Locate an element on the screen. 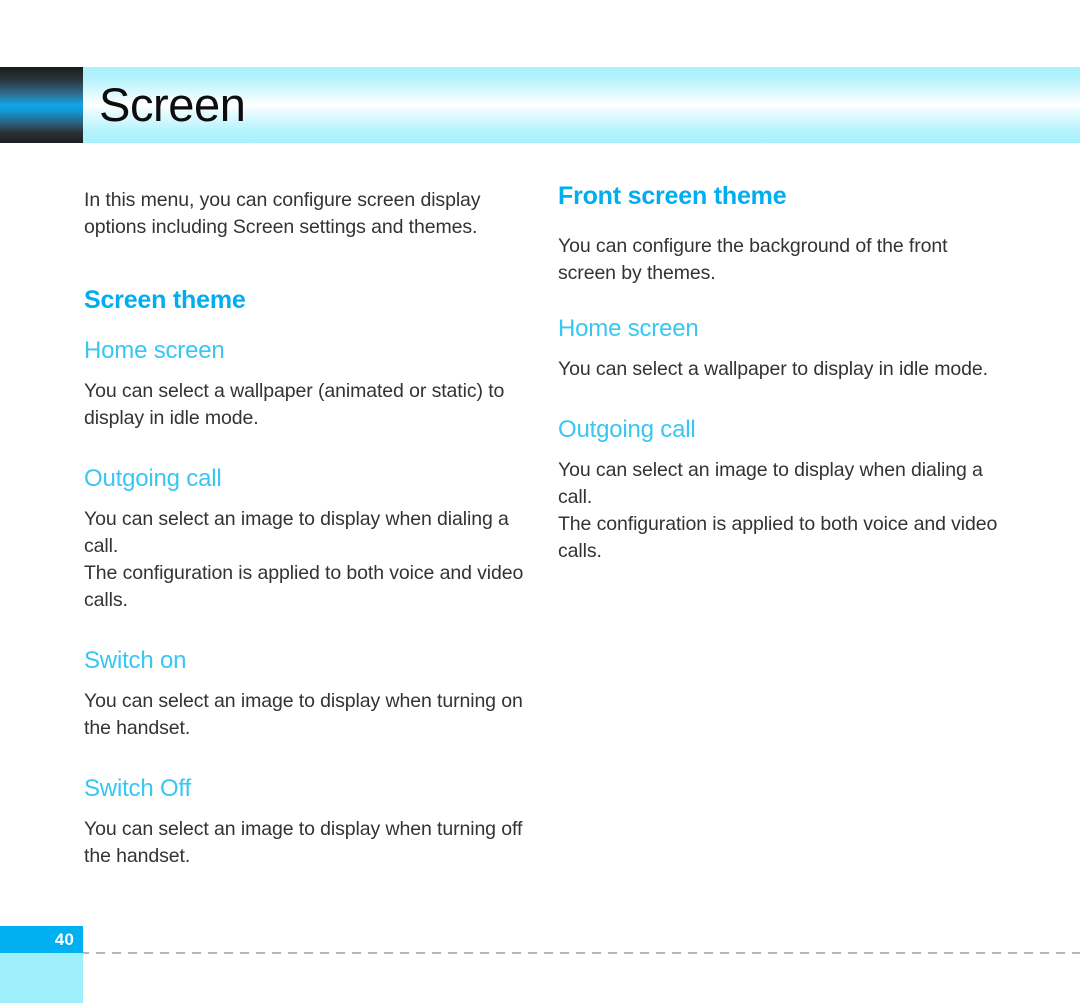  footer-accent-block is located at coordinates (41, 978).